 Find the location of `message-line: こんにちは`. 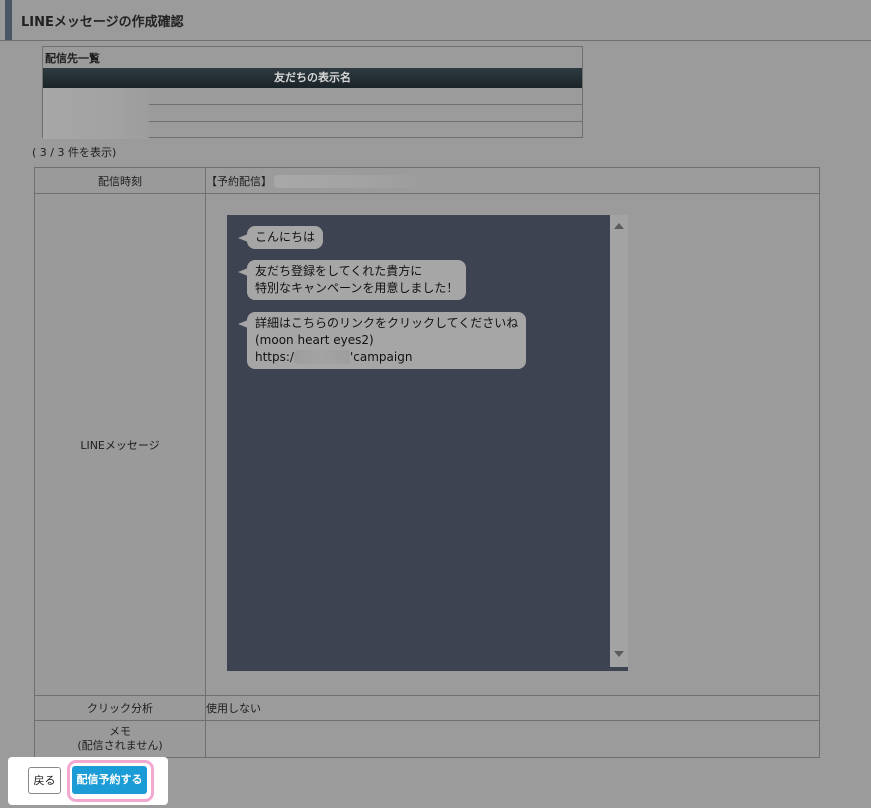

message-line: こんにちは is located at coordinates (285, 236).